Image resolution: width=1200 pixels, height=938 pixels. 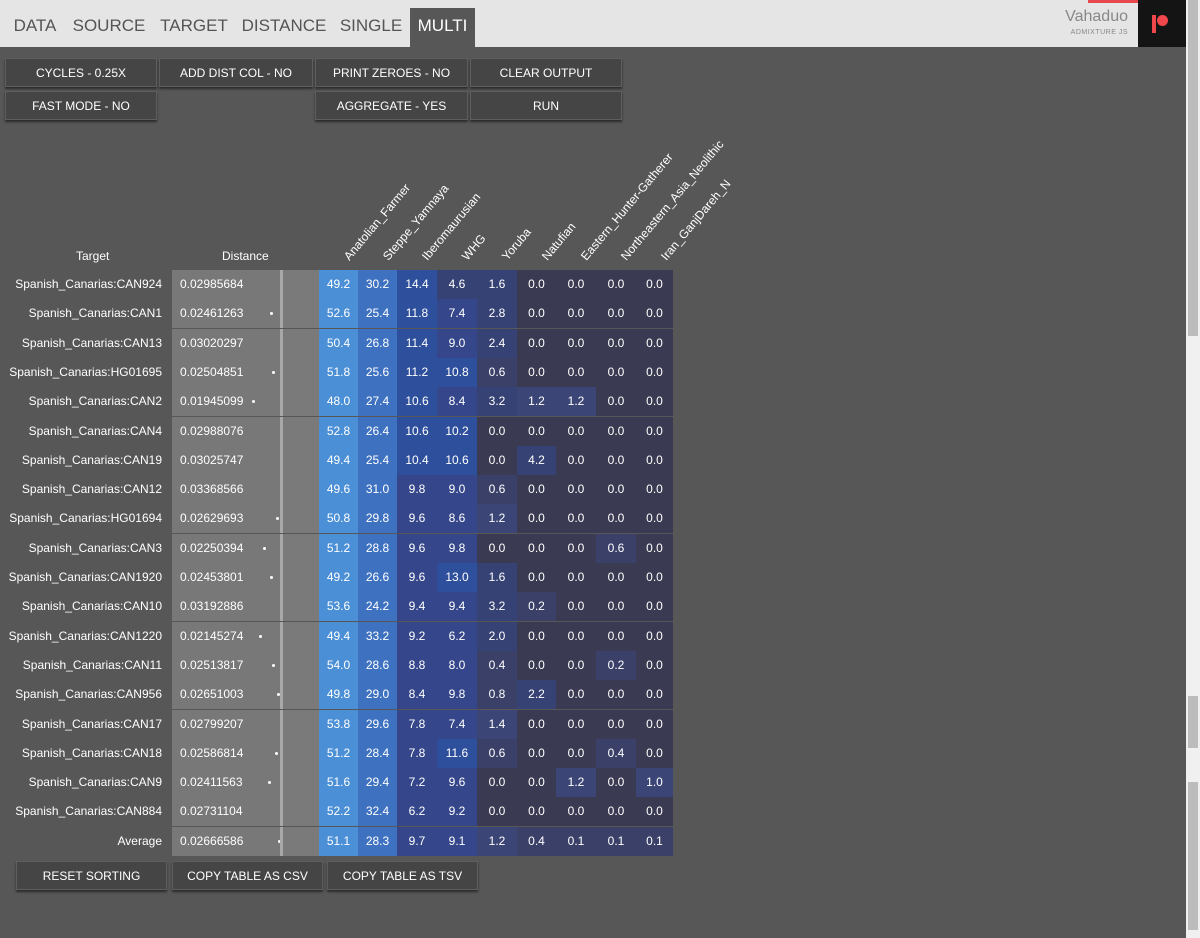 What do you see at coordinates (442, 27) in the screenshot?
I see `tab-multi: MULTI` at bounding box center [442, 27].